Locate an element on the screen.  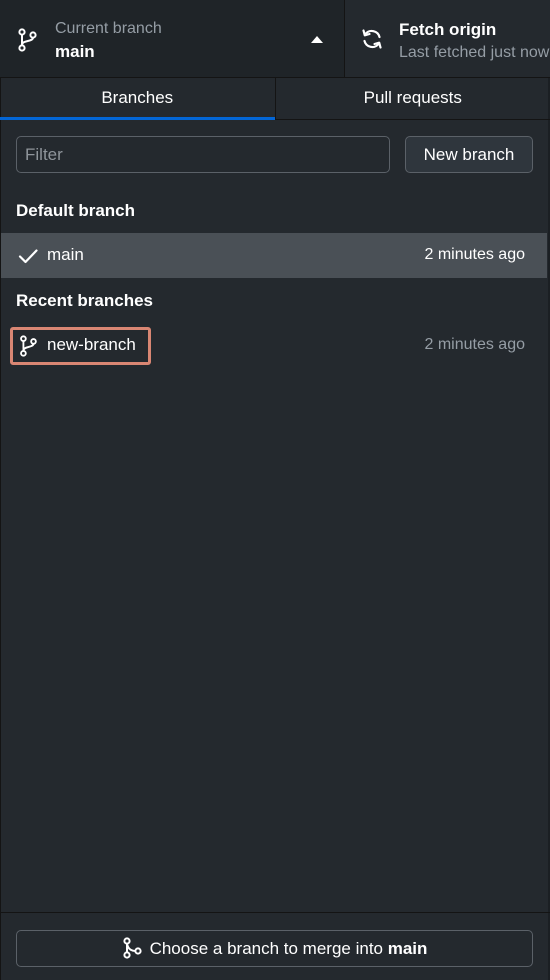
new-branch-button: New branch is located at coordinates (469, 154).